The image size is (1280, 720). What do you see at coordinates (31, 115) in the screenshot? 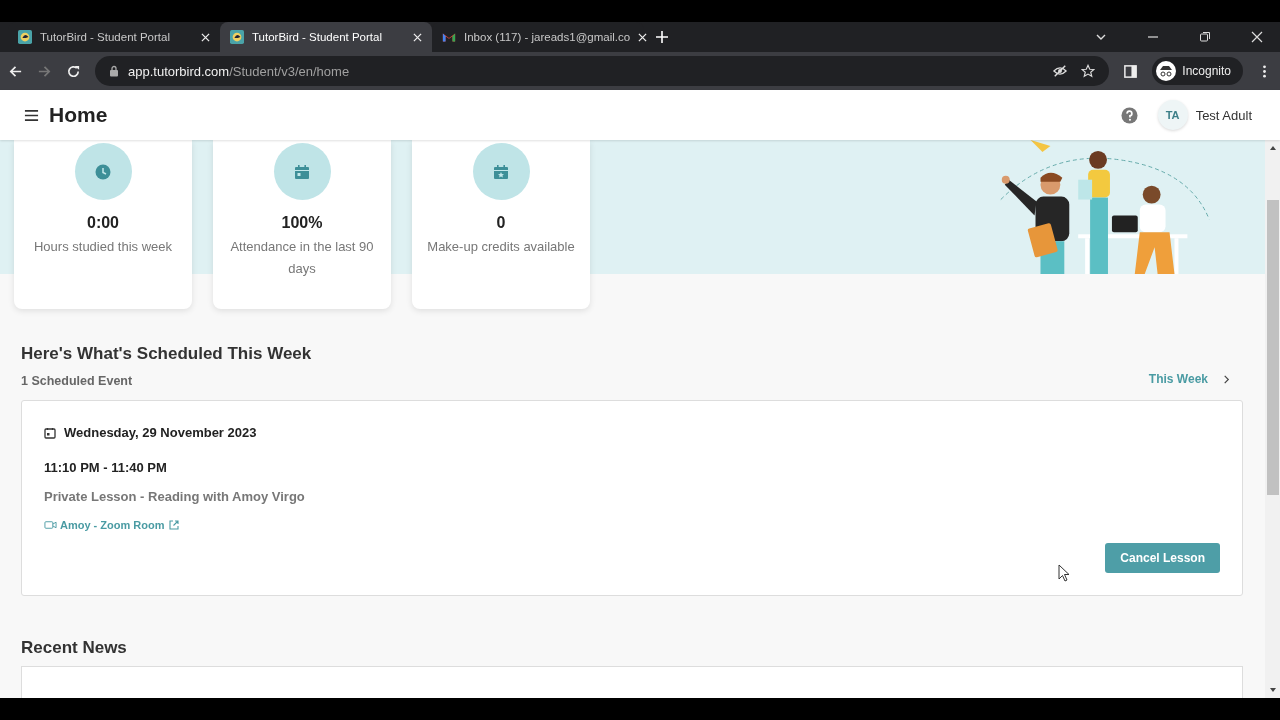
I see `menu-icon` at bounding box center [31, 115].